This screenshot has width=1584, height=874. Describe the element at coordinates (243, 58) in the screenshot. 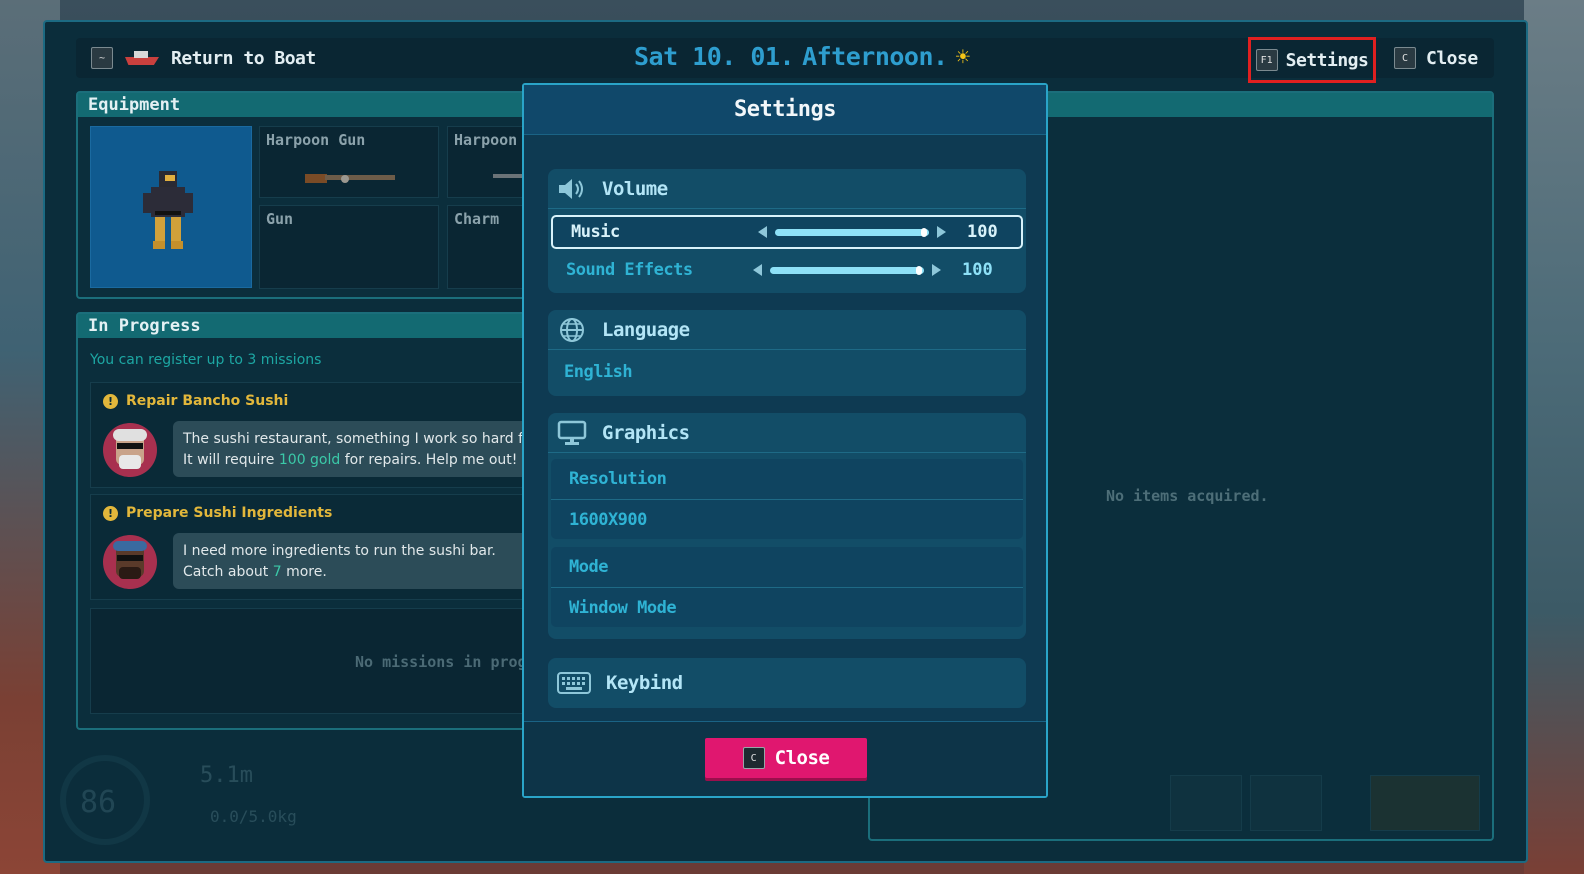

I see `return-label: Return to Boat` at that location.